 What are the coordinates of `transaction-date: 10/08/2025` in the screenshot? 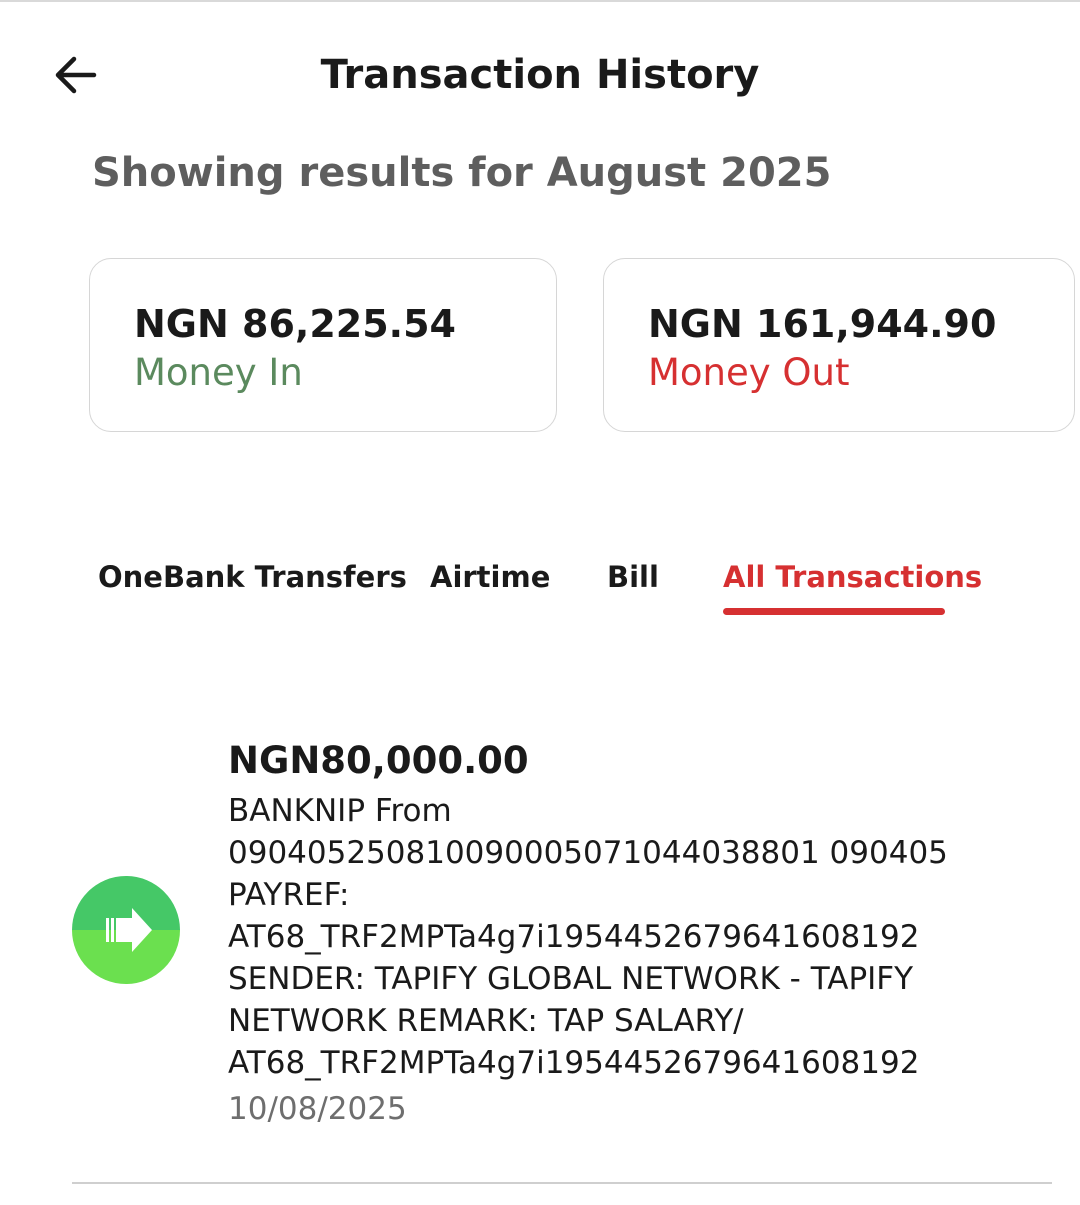 It's located at (317, 1109).